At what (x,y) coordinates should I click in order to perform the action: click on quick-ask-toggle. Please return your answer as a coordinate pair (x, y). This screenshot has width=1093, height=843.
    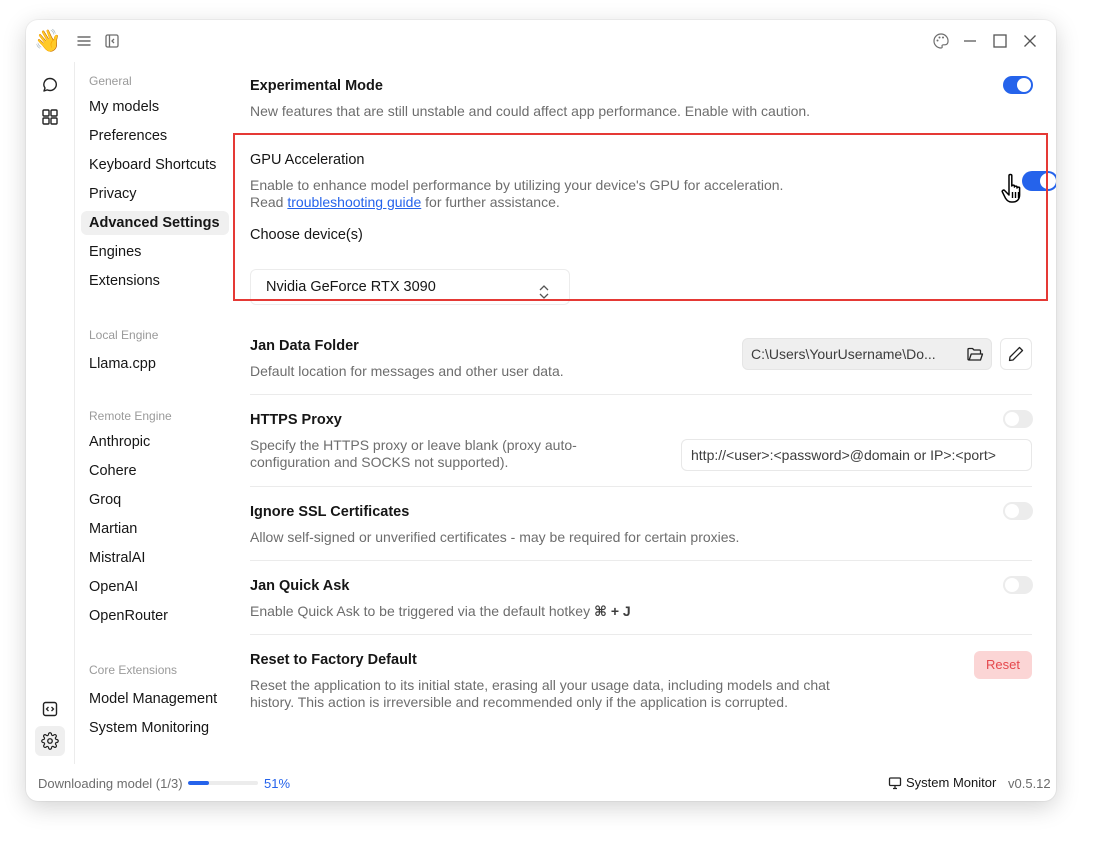
    Looking at the image, I should click on (1018, 585).